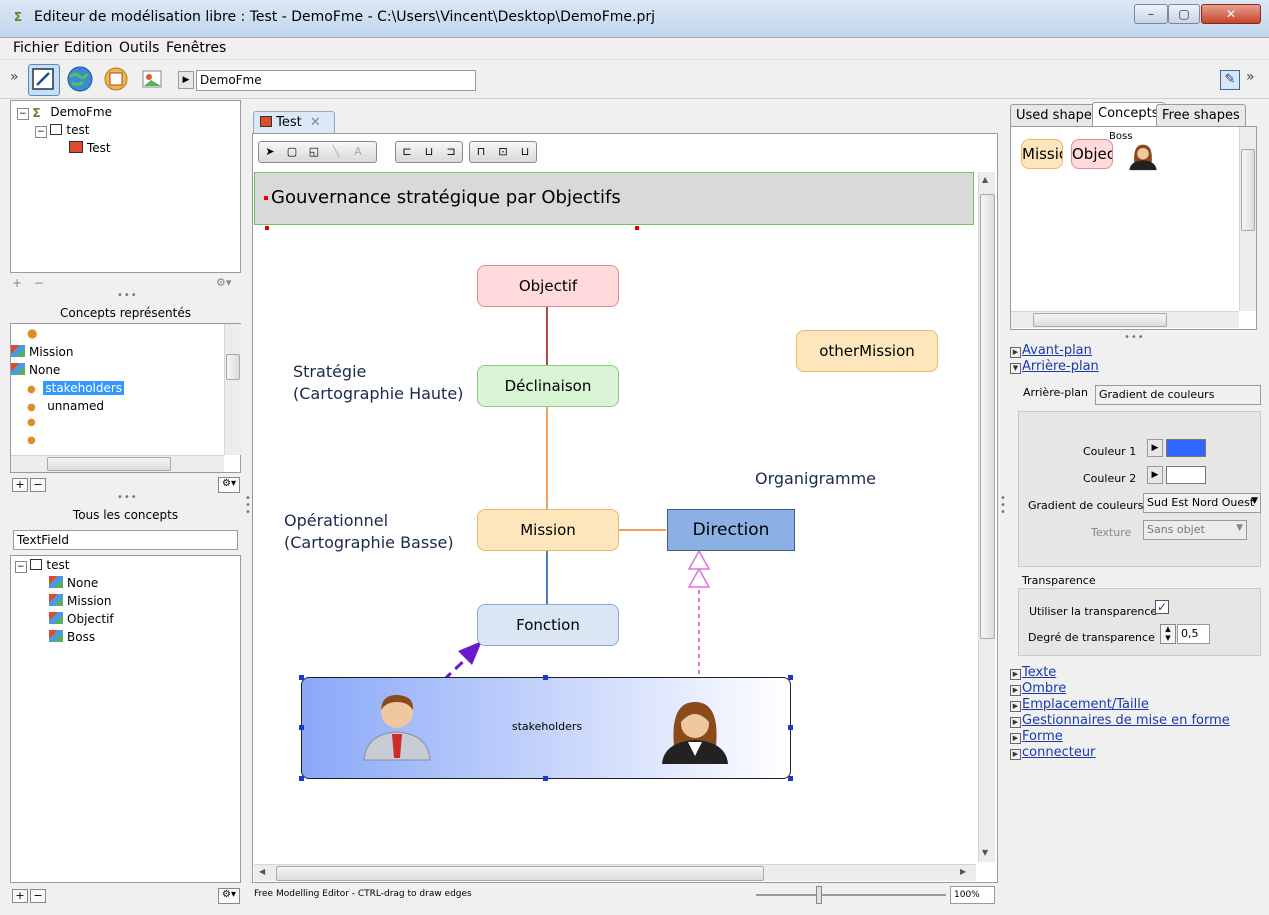 The image size is (1269, 915). What do you see at coordinates (986, 517) in the screenshot?
I see `editor-vertical-scrollbar: ▲ ▼` at bounding box center [986, 517].